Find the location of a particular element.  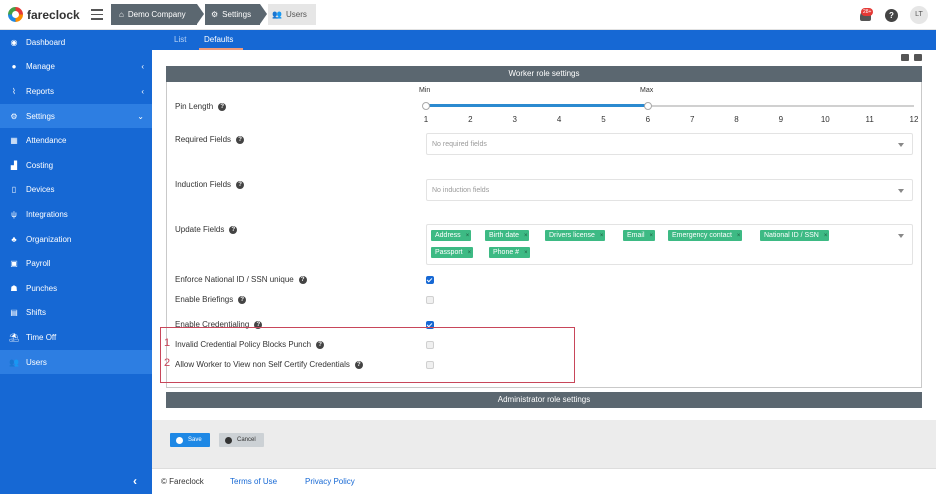

sidebar-item-label: Shifts is located at coordinates (36, 312).